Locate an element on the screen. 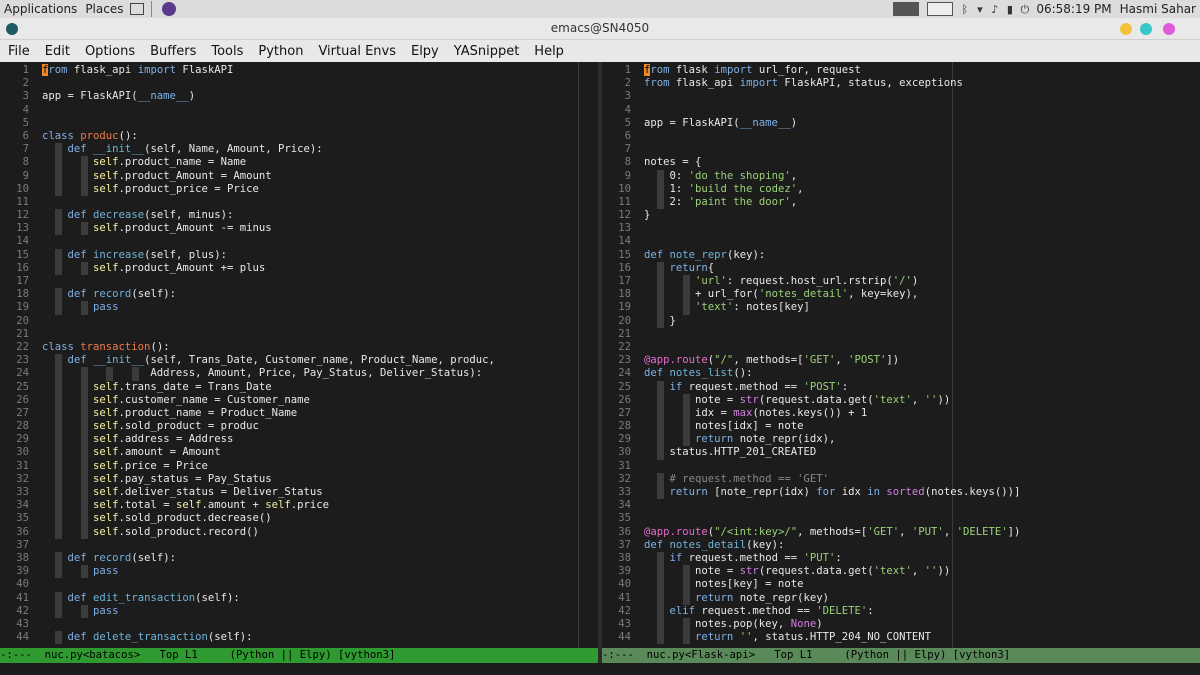 The width and height of the screenshot is (1200, 675). code-line: 6 is located at coordinates (901, 136).